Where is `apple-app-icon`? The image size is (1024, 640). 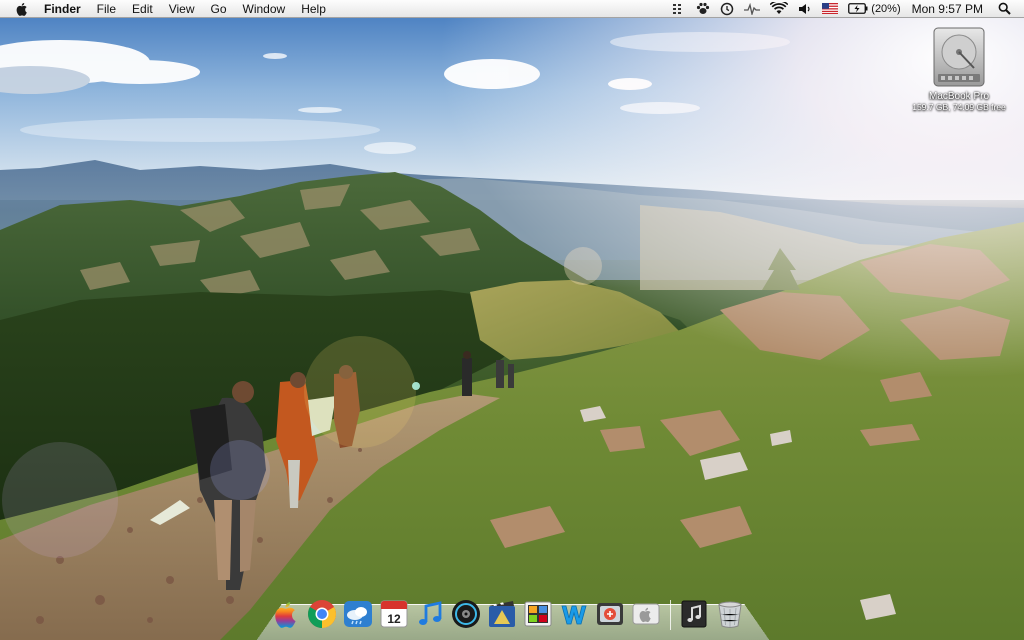
apple-app-icon is located at coordinates (646, 614).